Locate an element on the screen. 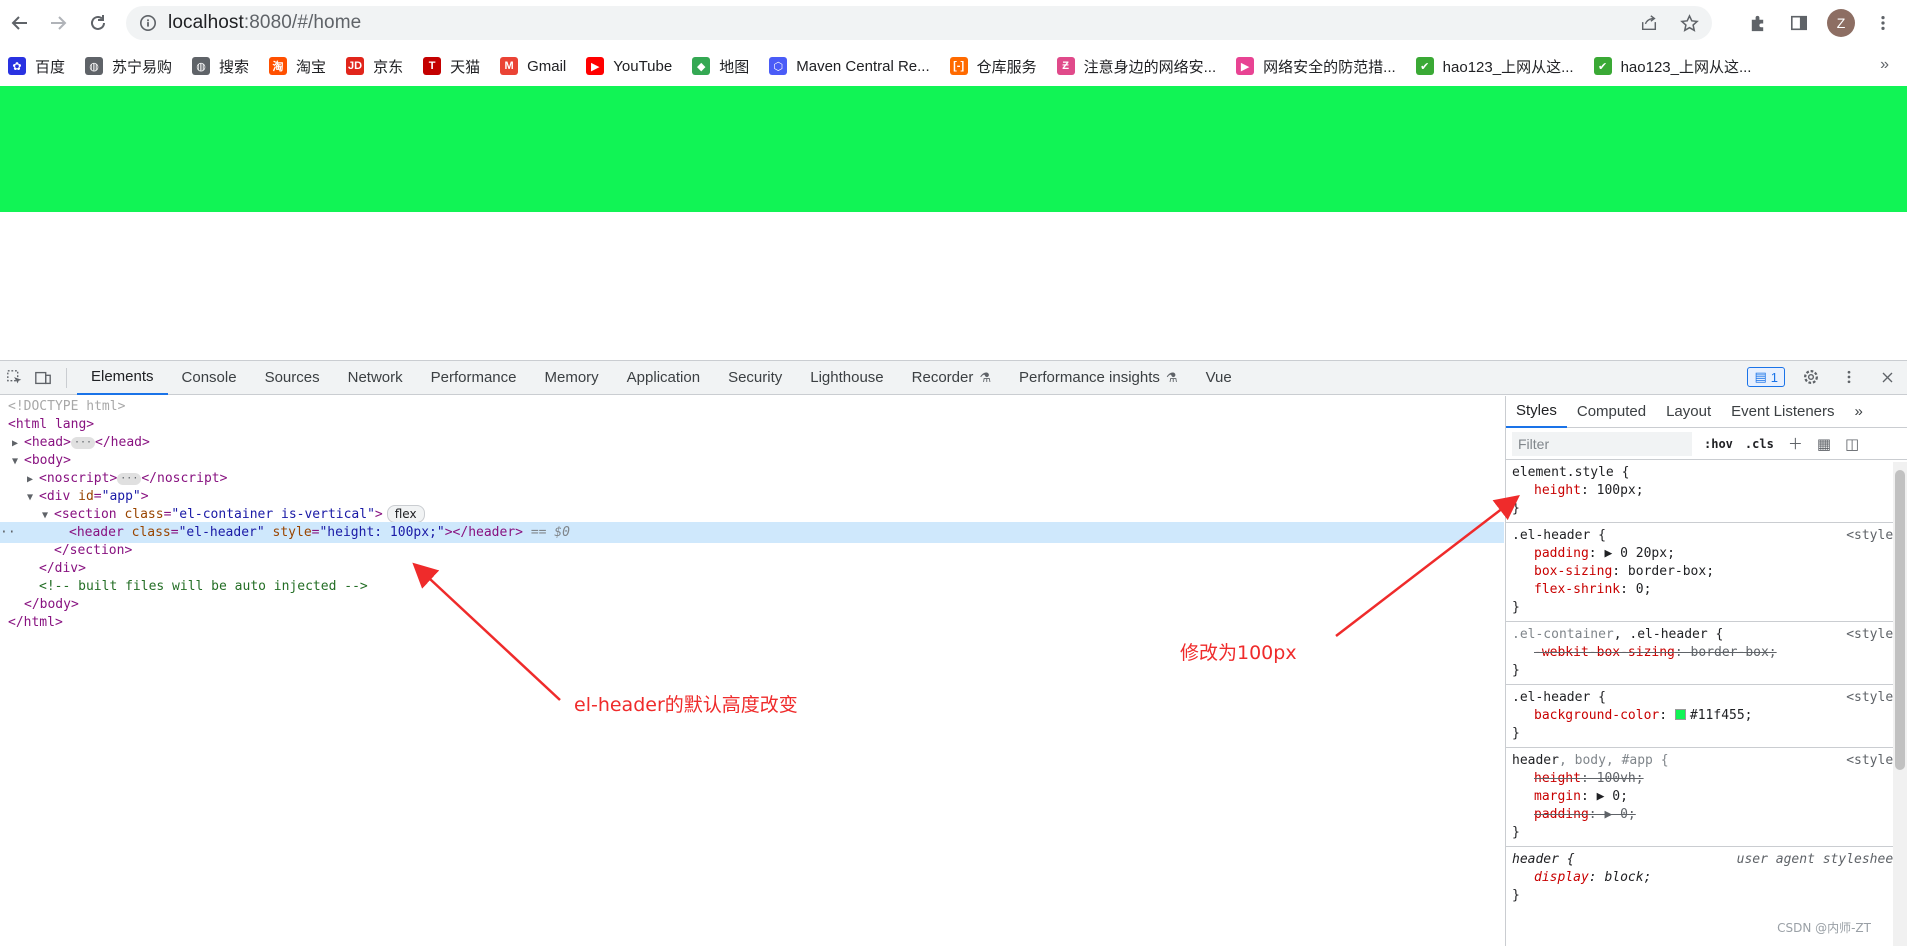  bookmark-label: Gmail is located at coordinates (547, 66).